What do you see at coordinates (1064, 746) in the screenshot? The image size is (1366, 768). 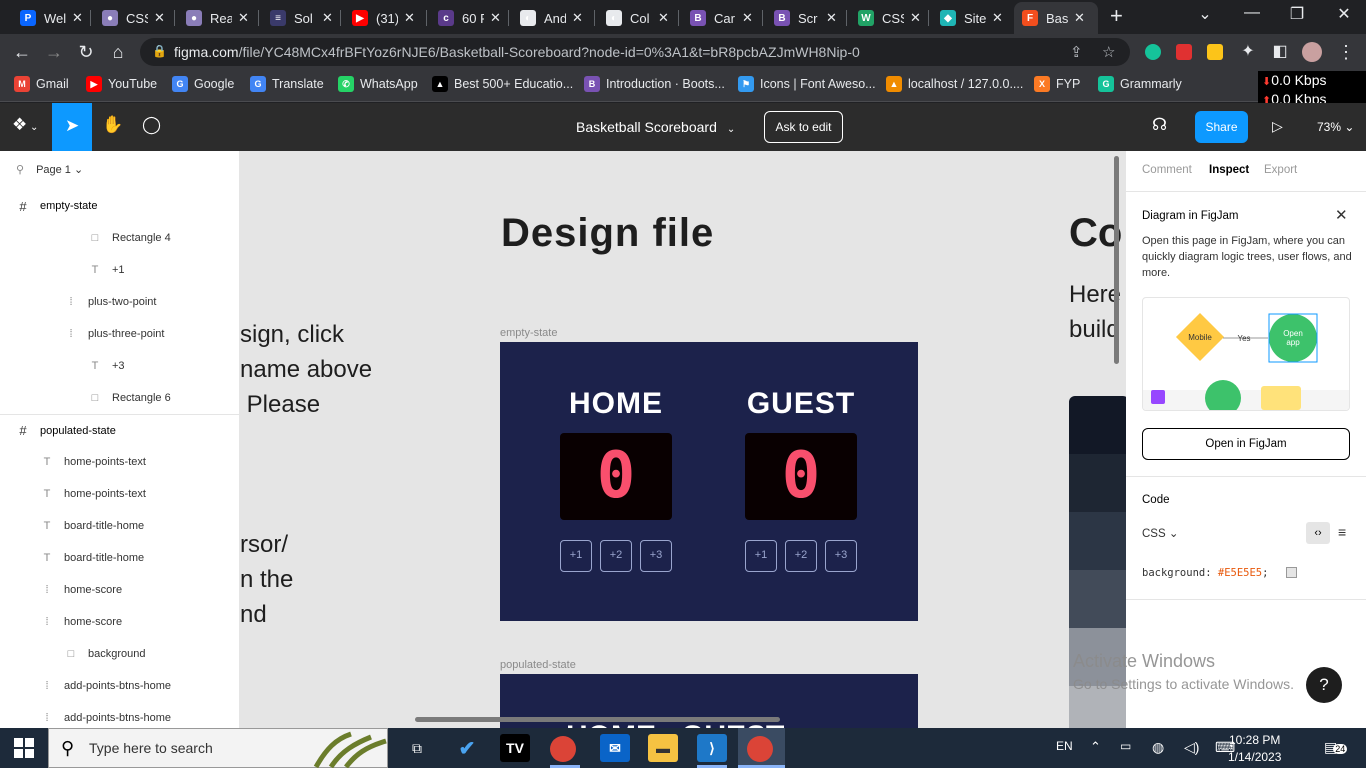 I see `language-indicator: EN` at bounding box center [1064, 746].